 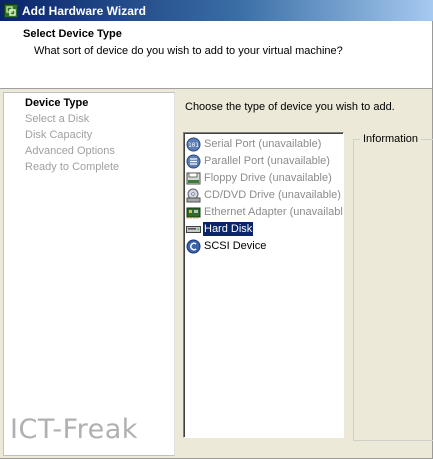 What do you see at coordinates (70, 151) in the screenshot?
I see `step-advanced-options: Advanced Options` at bounding box center [70, 151].